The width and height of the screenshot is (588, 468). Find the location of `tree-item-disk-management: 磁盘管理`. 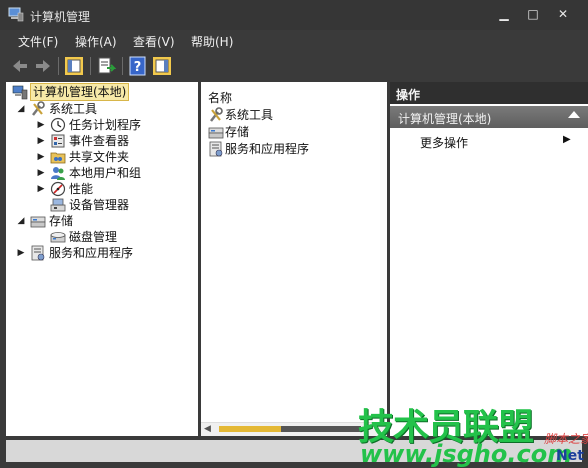

tree-item-disk-management: 磁盘管理 is located at coordinates (116, 237).